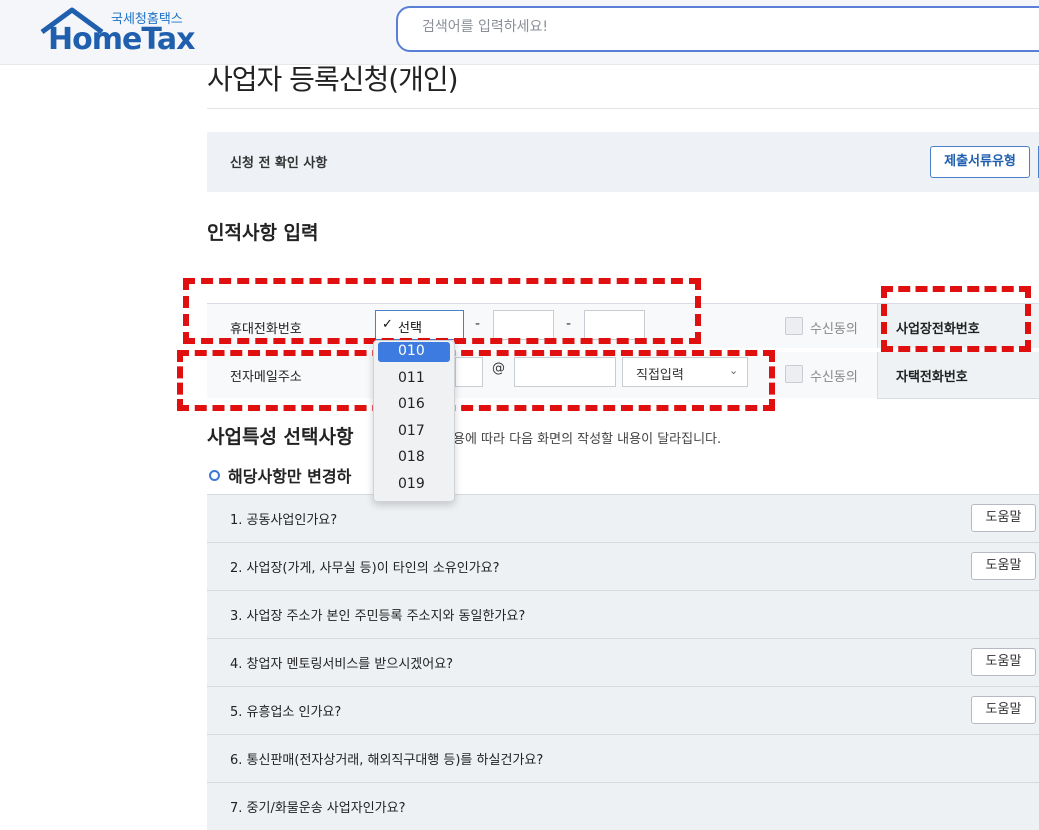  What do you see at coordinates (280, 437) in the screenshot?
I see `business-heading: 사업특성 선택사항` at bounding box center [280, 437].